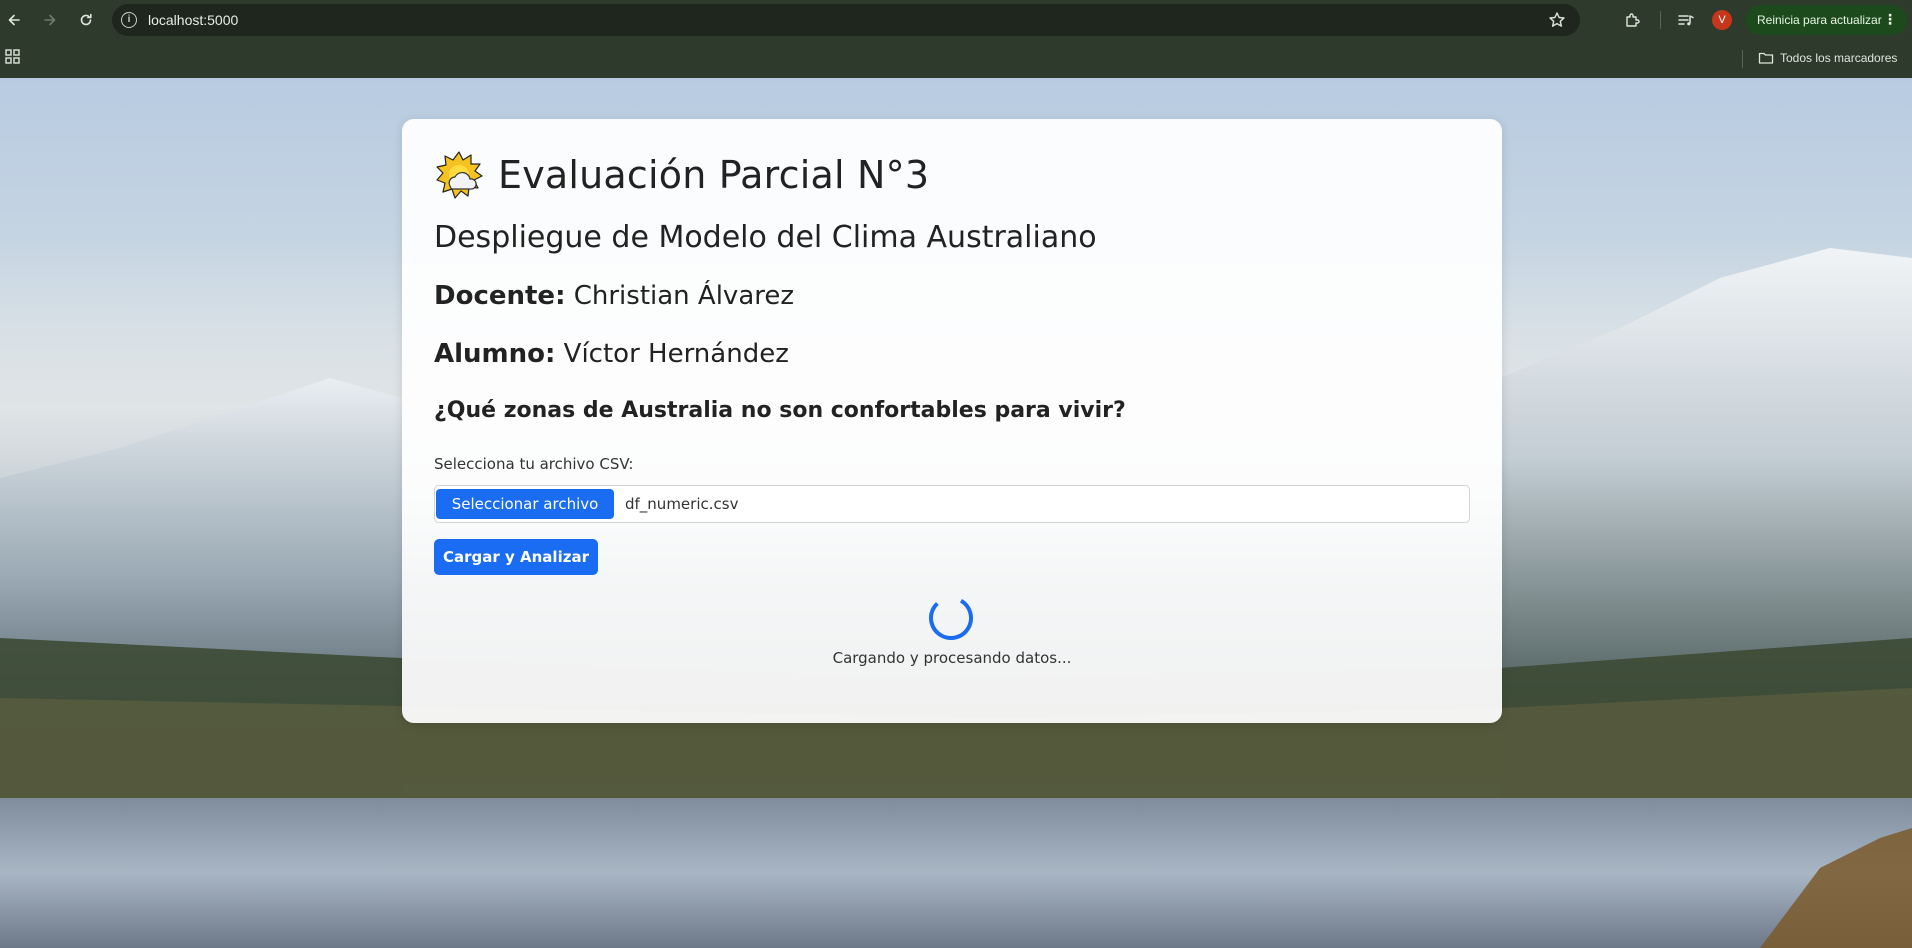 The height and width of the screenshot is (948, 1912). I want to click on student-line: Alumno: Víctor Hernández, so click(611, 354).